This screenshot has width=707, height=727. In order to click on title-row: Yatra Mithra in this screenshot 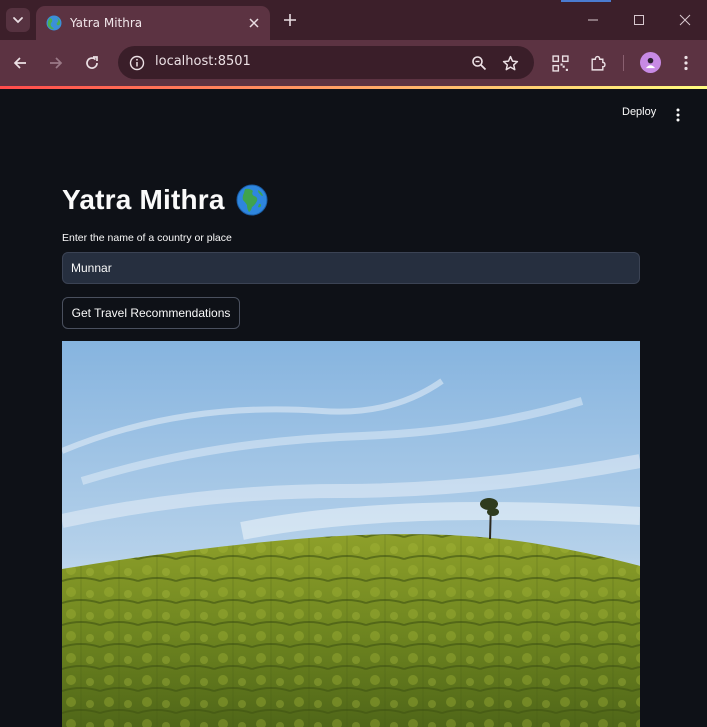, I will do `click(165, 200)`.